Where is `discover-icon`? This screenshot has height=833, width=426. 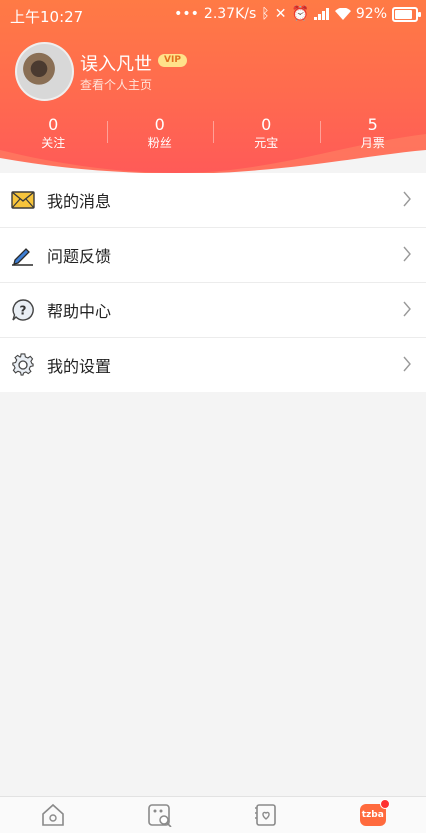 discover-icon is located at coordinates (160, 815).